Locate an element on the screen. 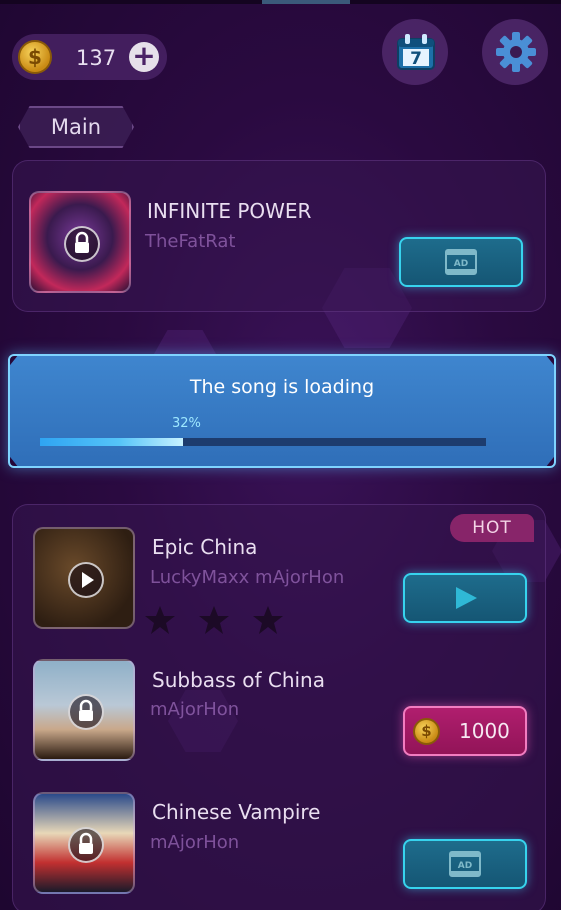 The height and width of the screenshot is (910, 561). song-title: Chinese Vampire is located at coordinates (236, 812).